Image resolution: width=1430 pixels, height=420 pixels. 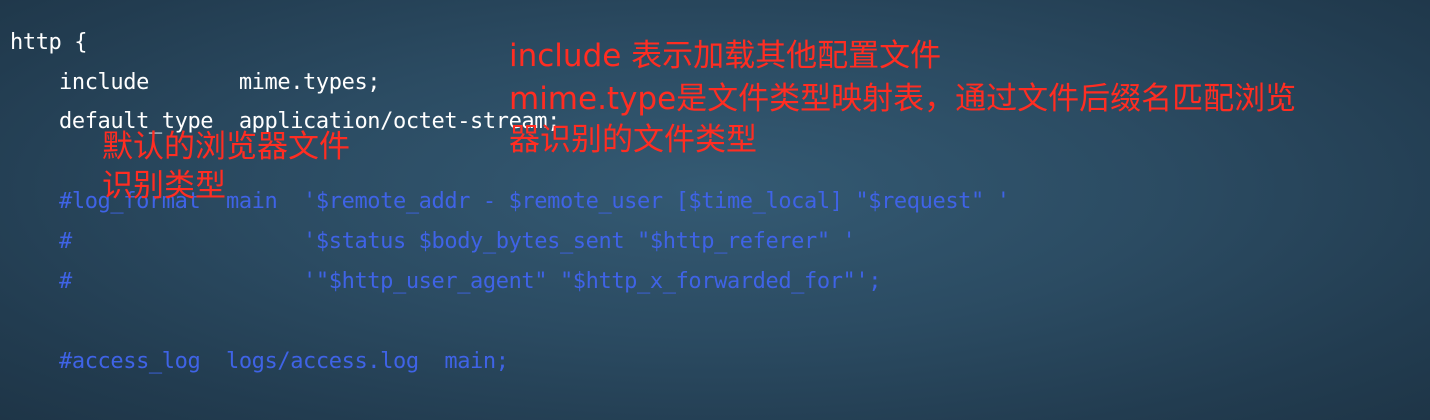 I want to click on code-line-access-log: #access_log logs/access.log main;, so click(x=284, y=361).